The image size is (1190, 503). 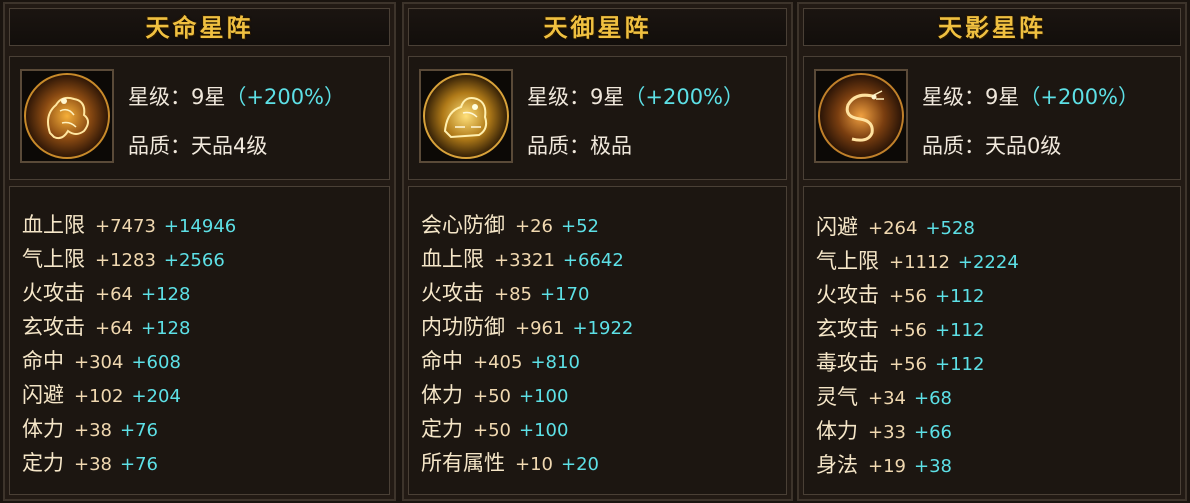 What do you see at coordinates (463, 225) in the screenshot?
I see `stat-name: 会心防御` at bounding box center [463, 225].